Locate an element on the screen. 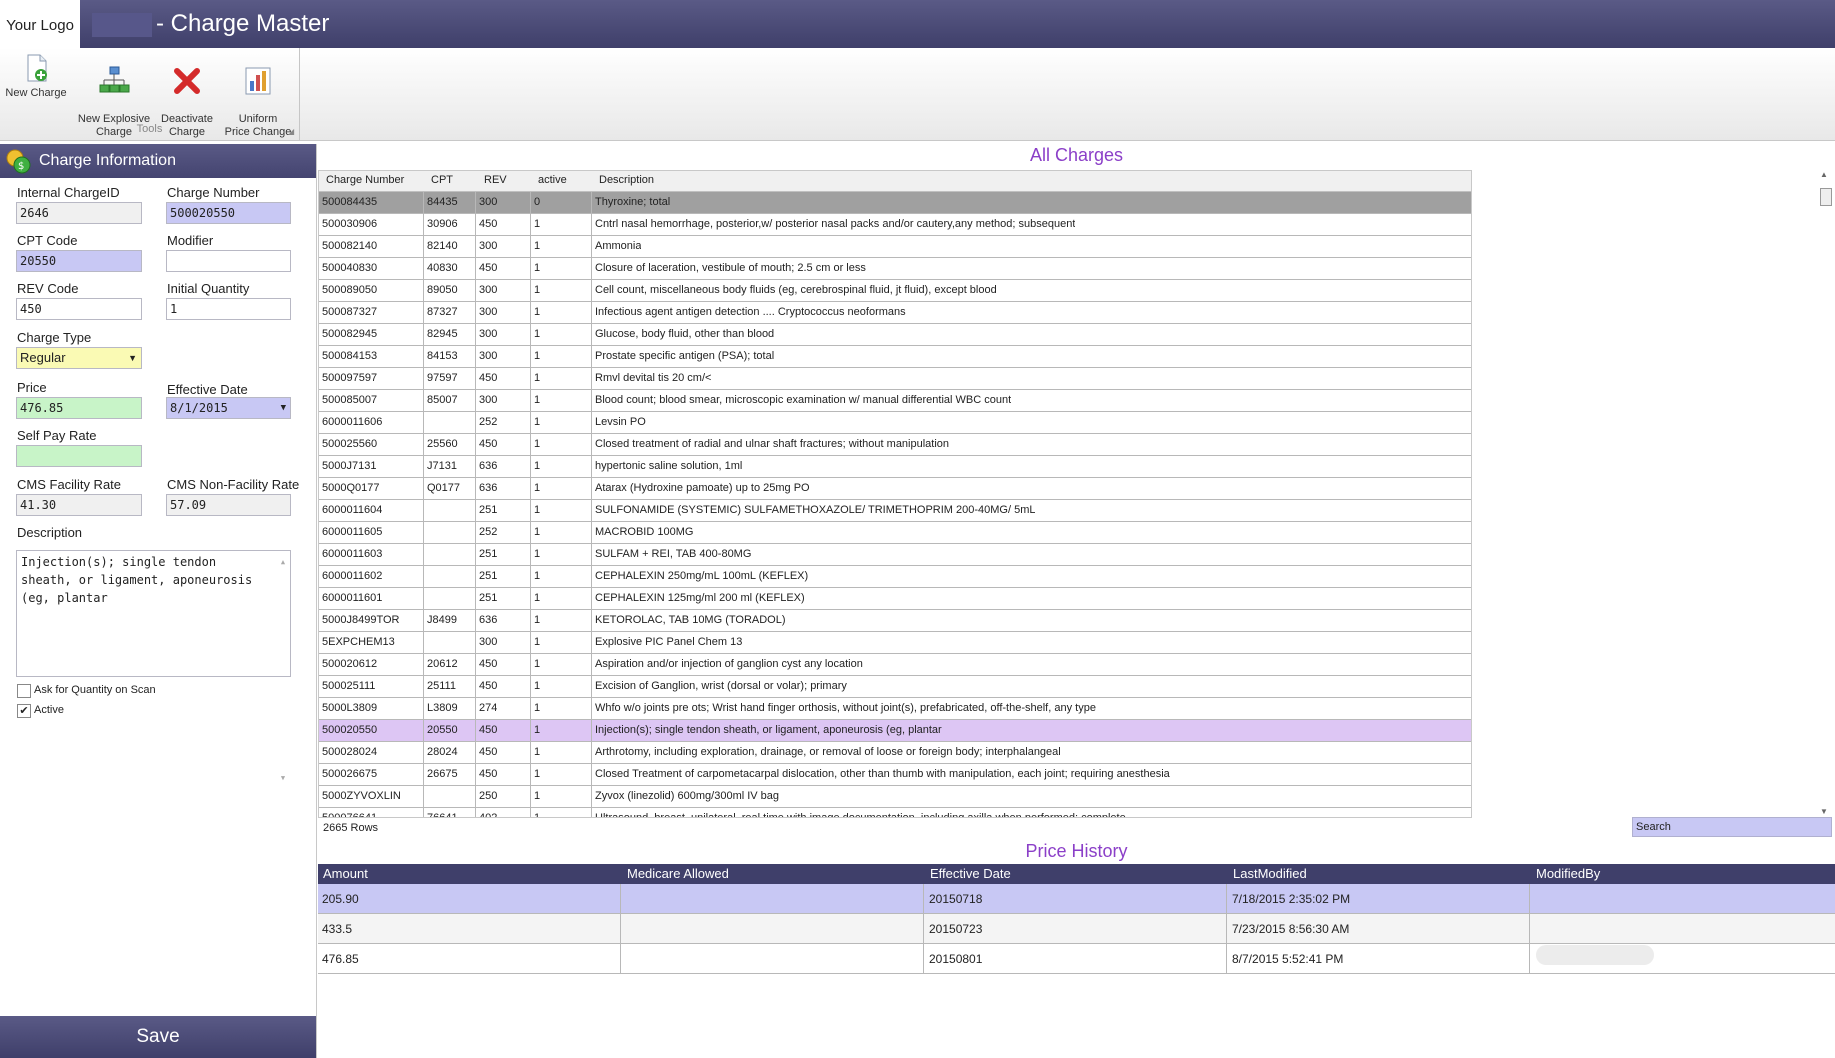 The height and width of the screenshot is (1058, 1835). cell-description: Zyvox (linezolid) 600mg/300ml IV bag is located at coordinates (687, 796).